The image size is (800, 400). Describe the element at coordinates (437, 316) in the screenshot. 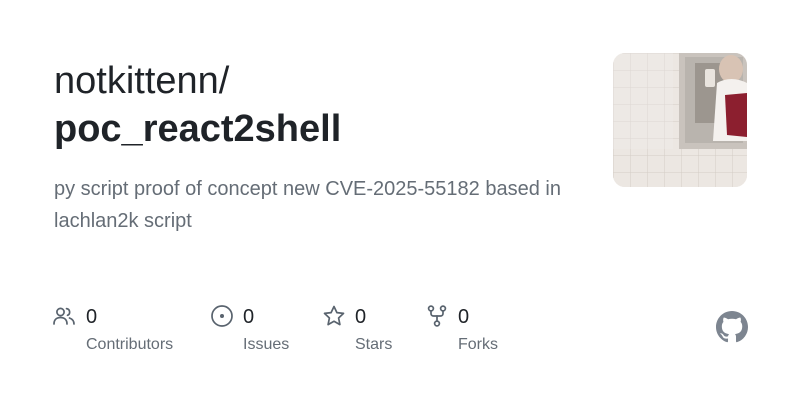

I see `fork-icon` at that location.